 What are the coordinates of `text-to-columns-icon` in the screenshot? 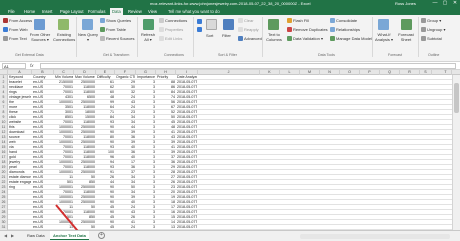 It's located at (273, 24).